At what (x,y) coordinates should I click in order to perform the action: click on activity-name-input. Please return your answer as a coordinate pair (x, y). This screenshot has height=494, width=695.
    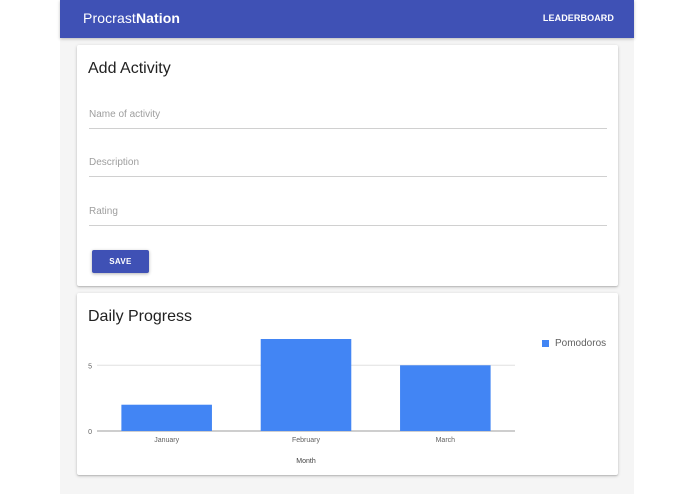
    Looking at the image, I should click on (348, 114).